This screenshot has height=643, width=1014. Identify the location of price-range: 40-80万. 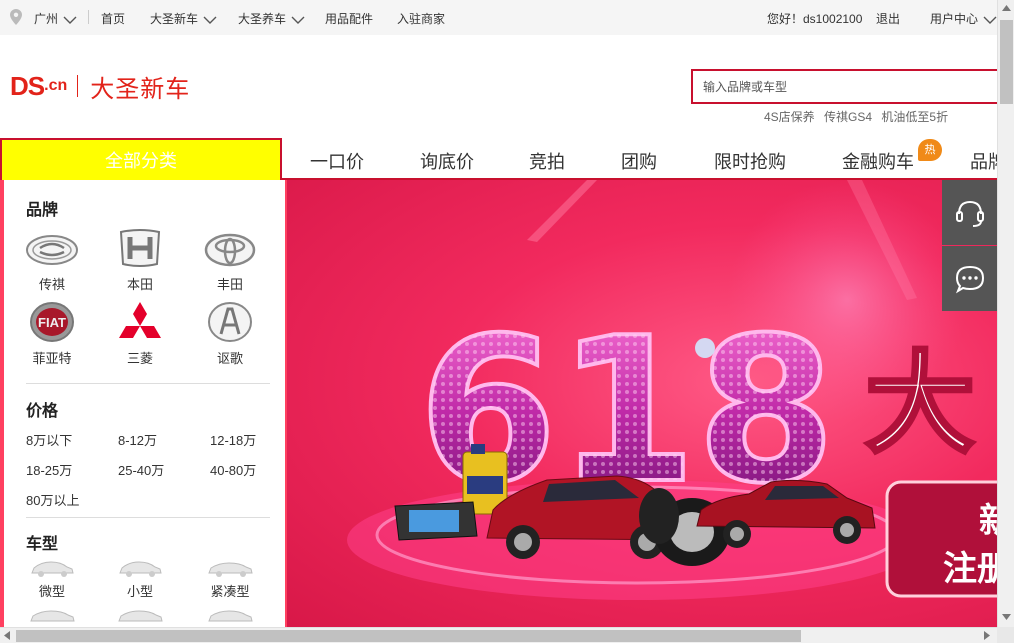
(233, 469).